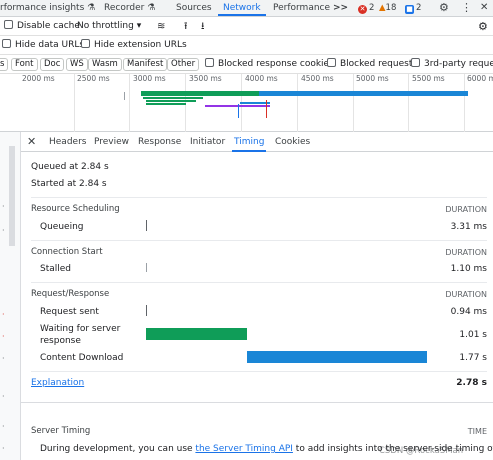 This screenshot has width=493, height=460. Describe the element at coordinates (4, 64) in the screenshot. I see `type-chip-partial: s` at that location.